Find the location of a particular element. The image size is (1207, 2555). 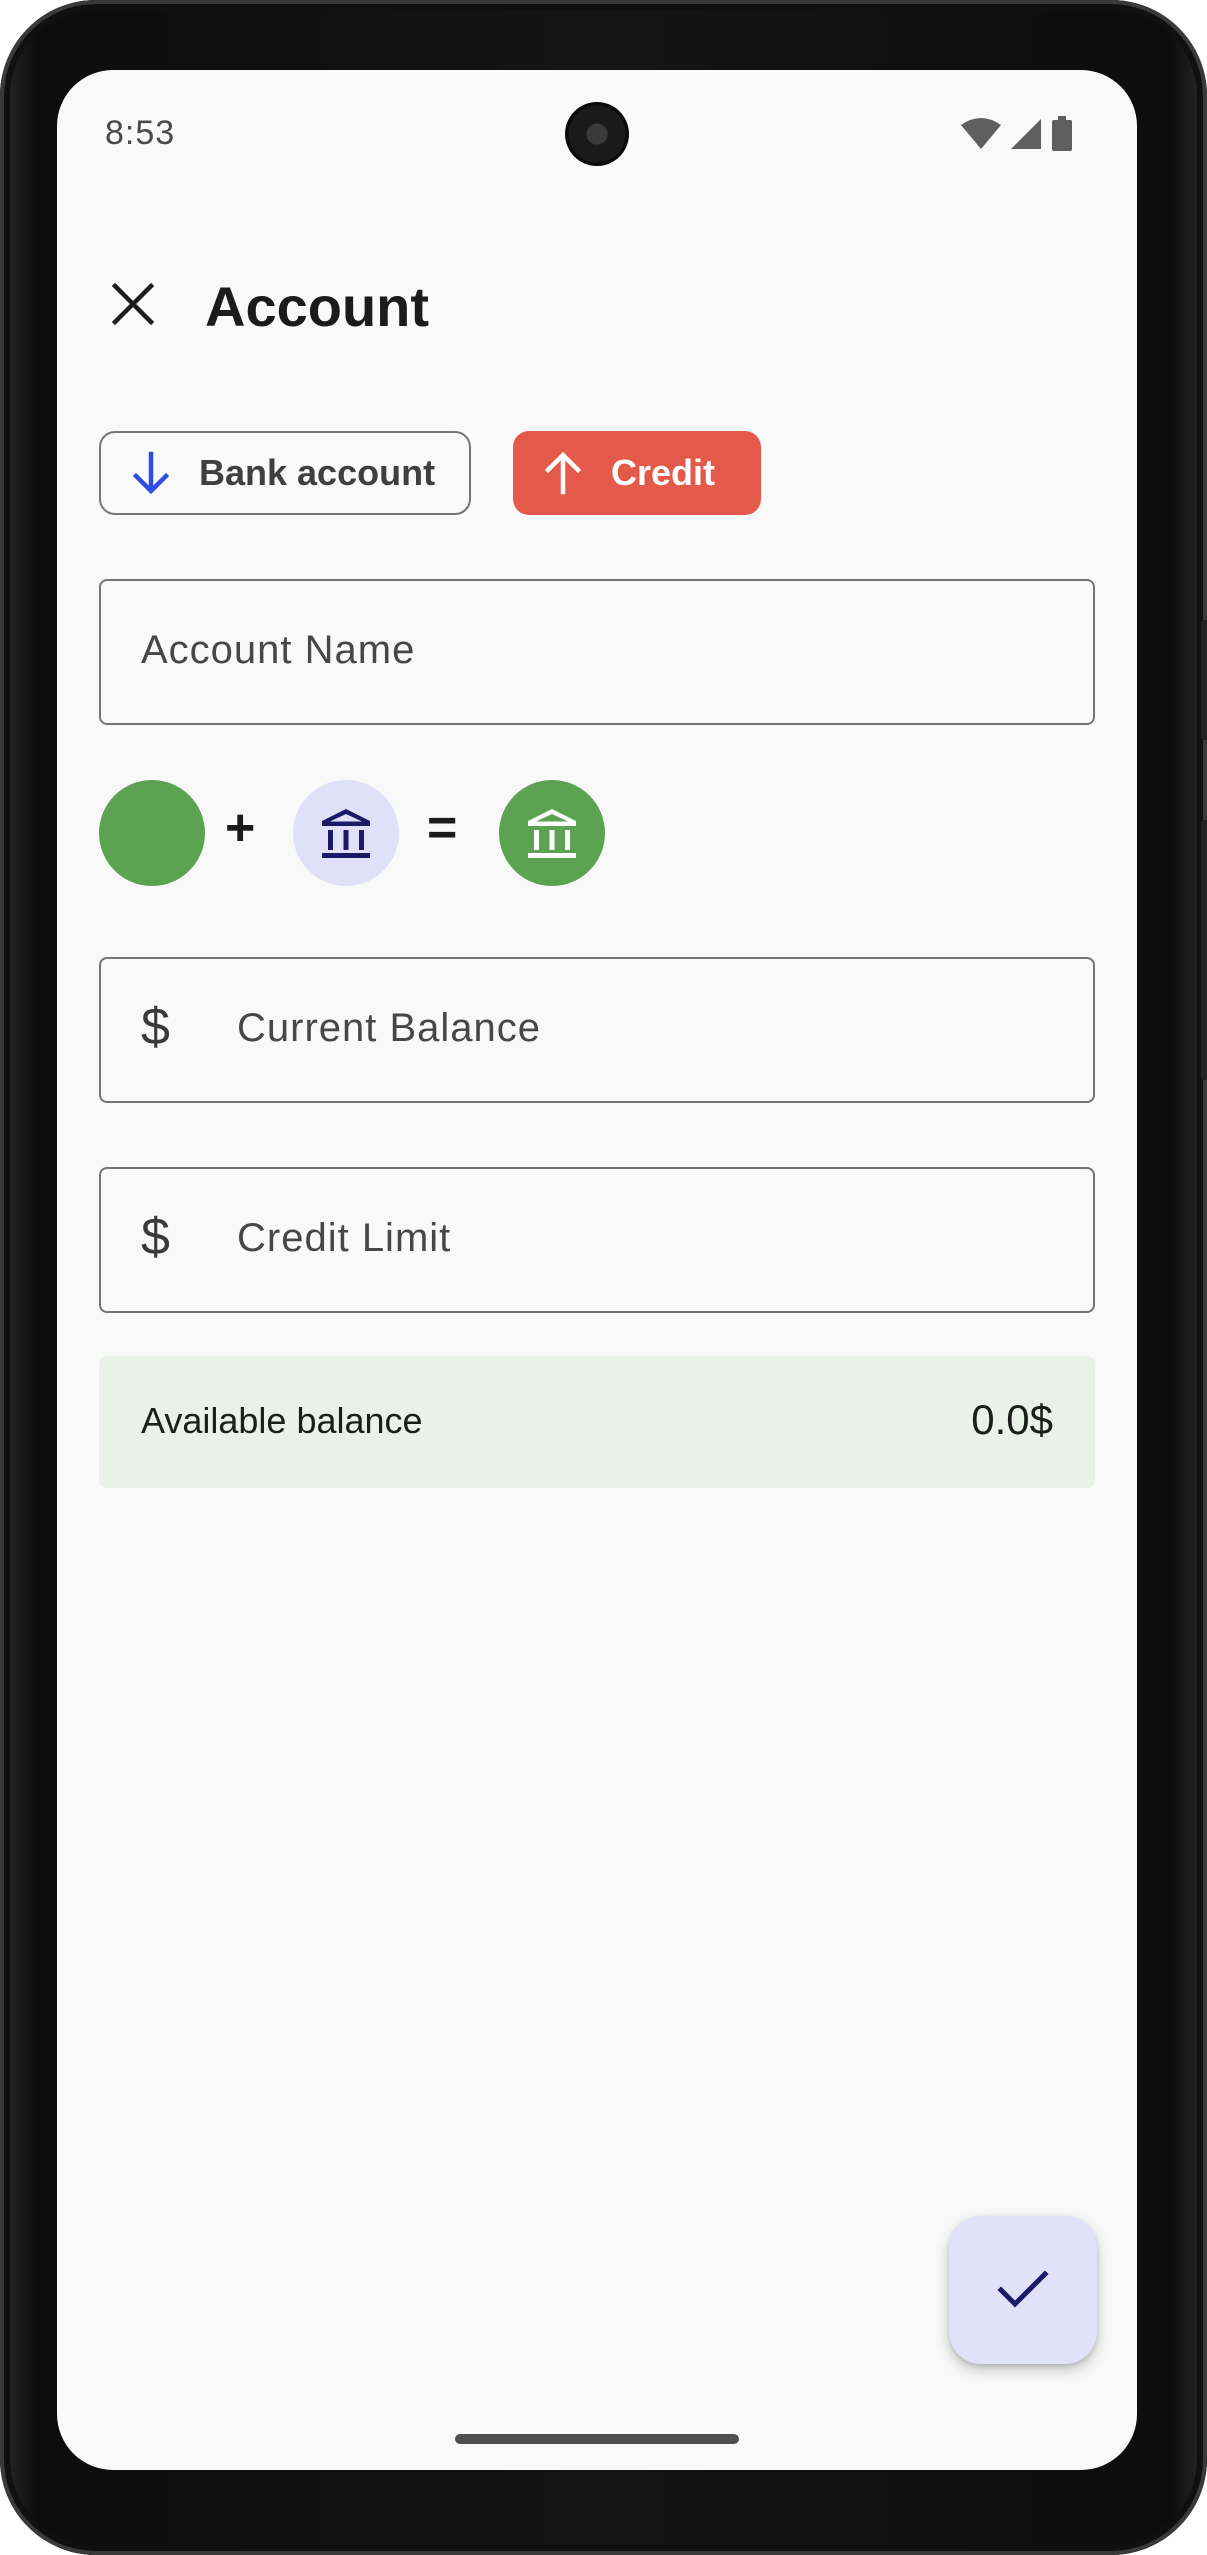

close-icon is located at coordinates (133, 304).